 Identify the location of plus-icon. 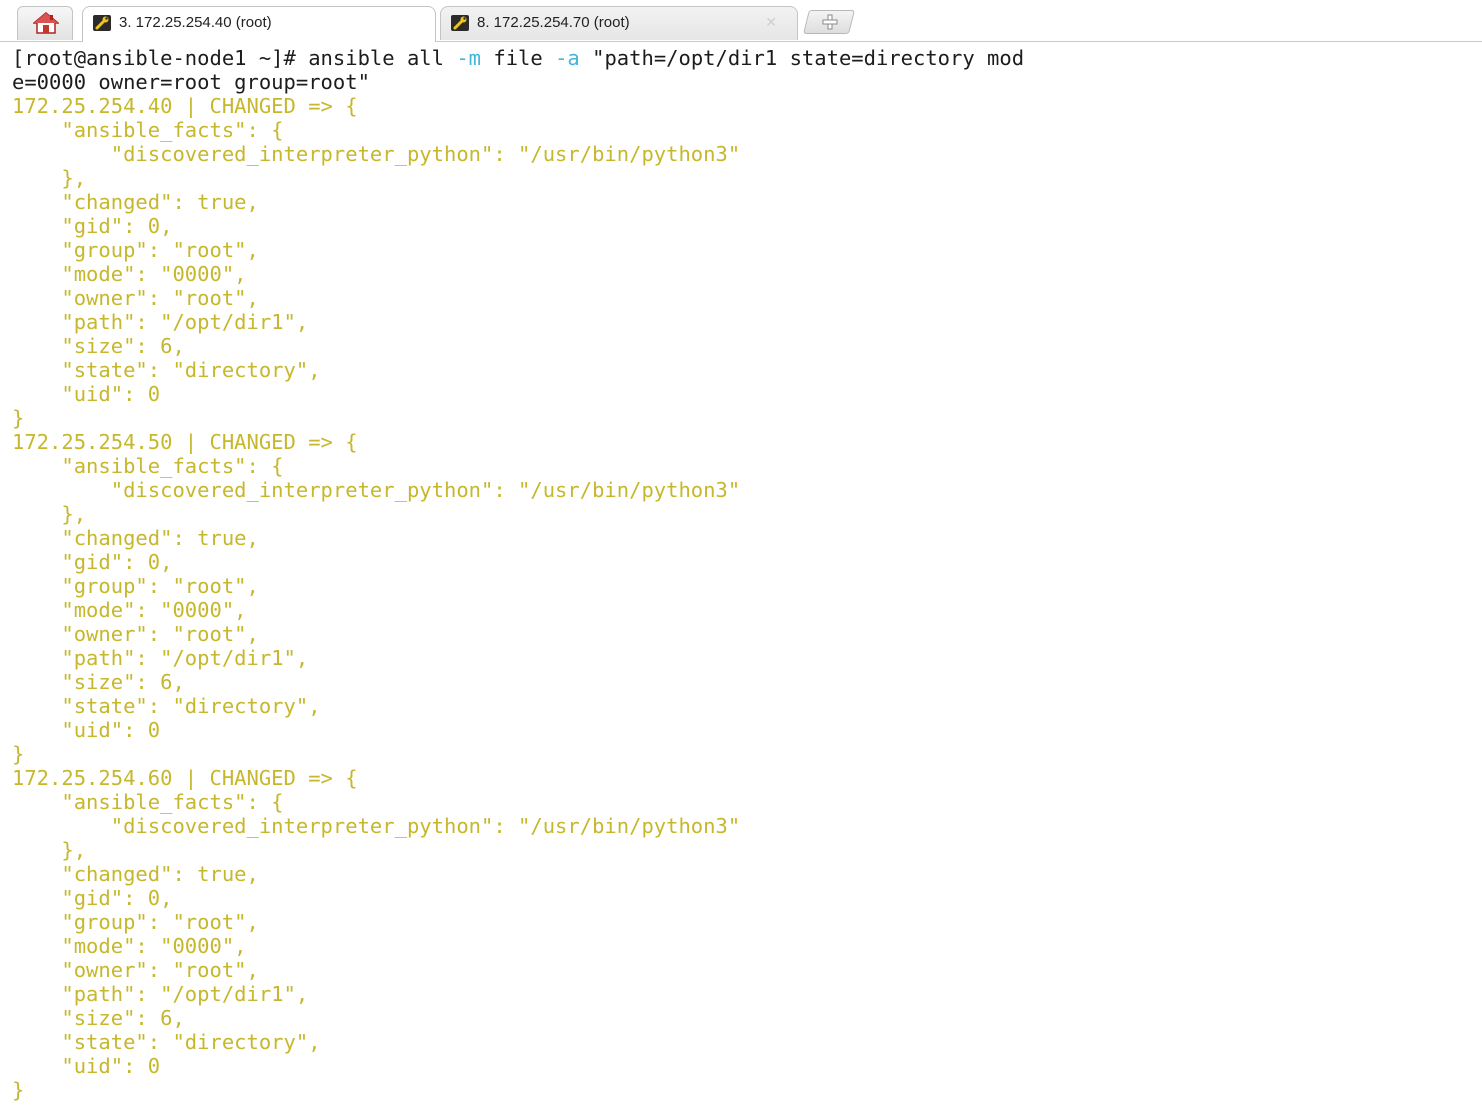
(830, 22).